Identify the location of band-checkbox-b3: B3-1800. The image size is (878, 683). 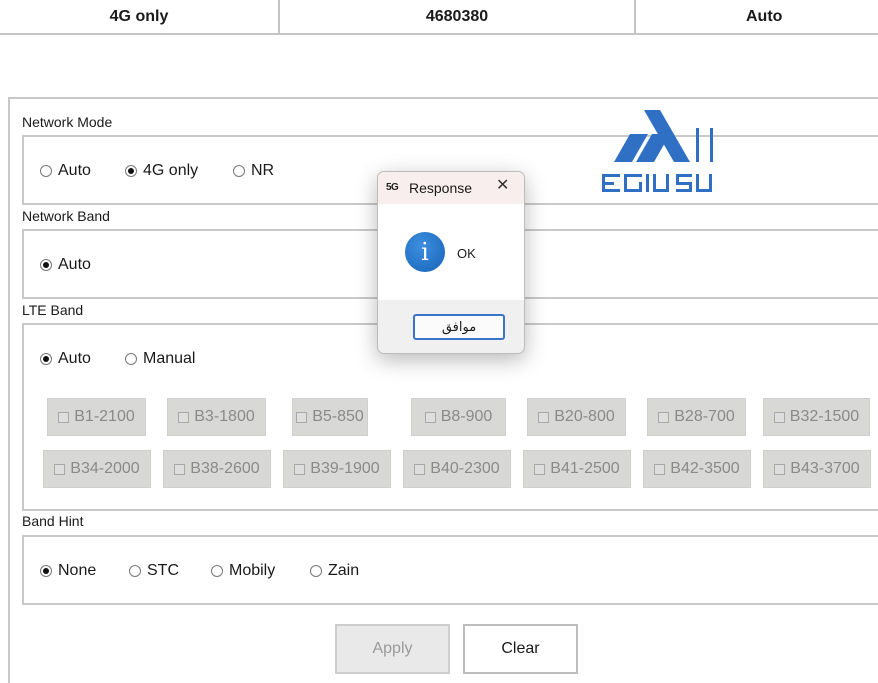
(216, 417).